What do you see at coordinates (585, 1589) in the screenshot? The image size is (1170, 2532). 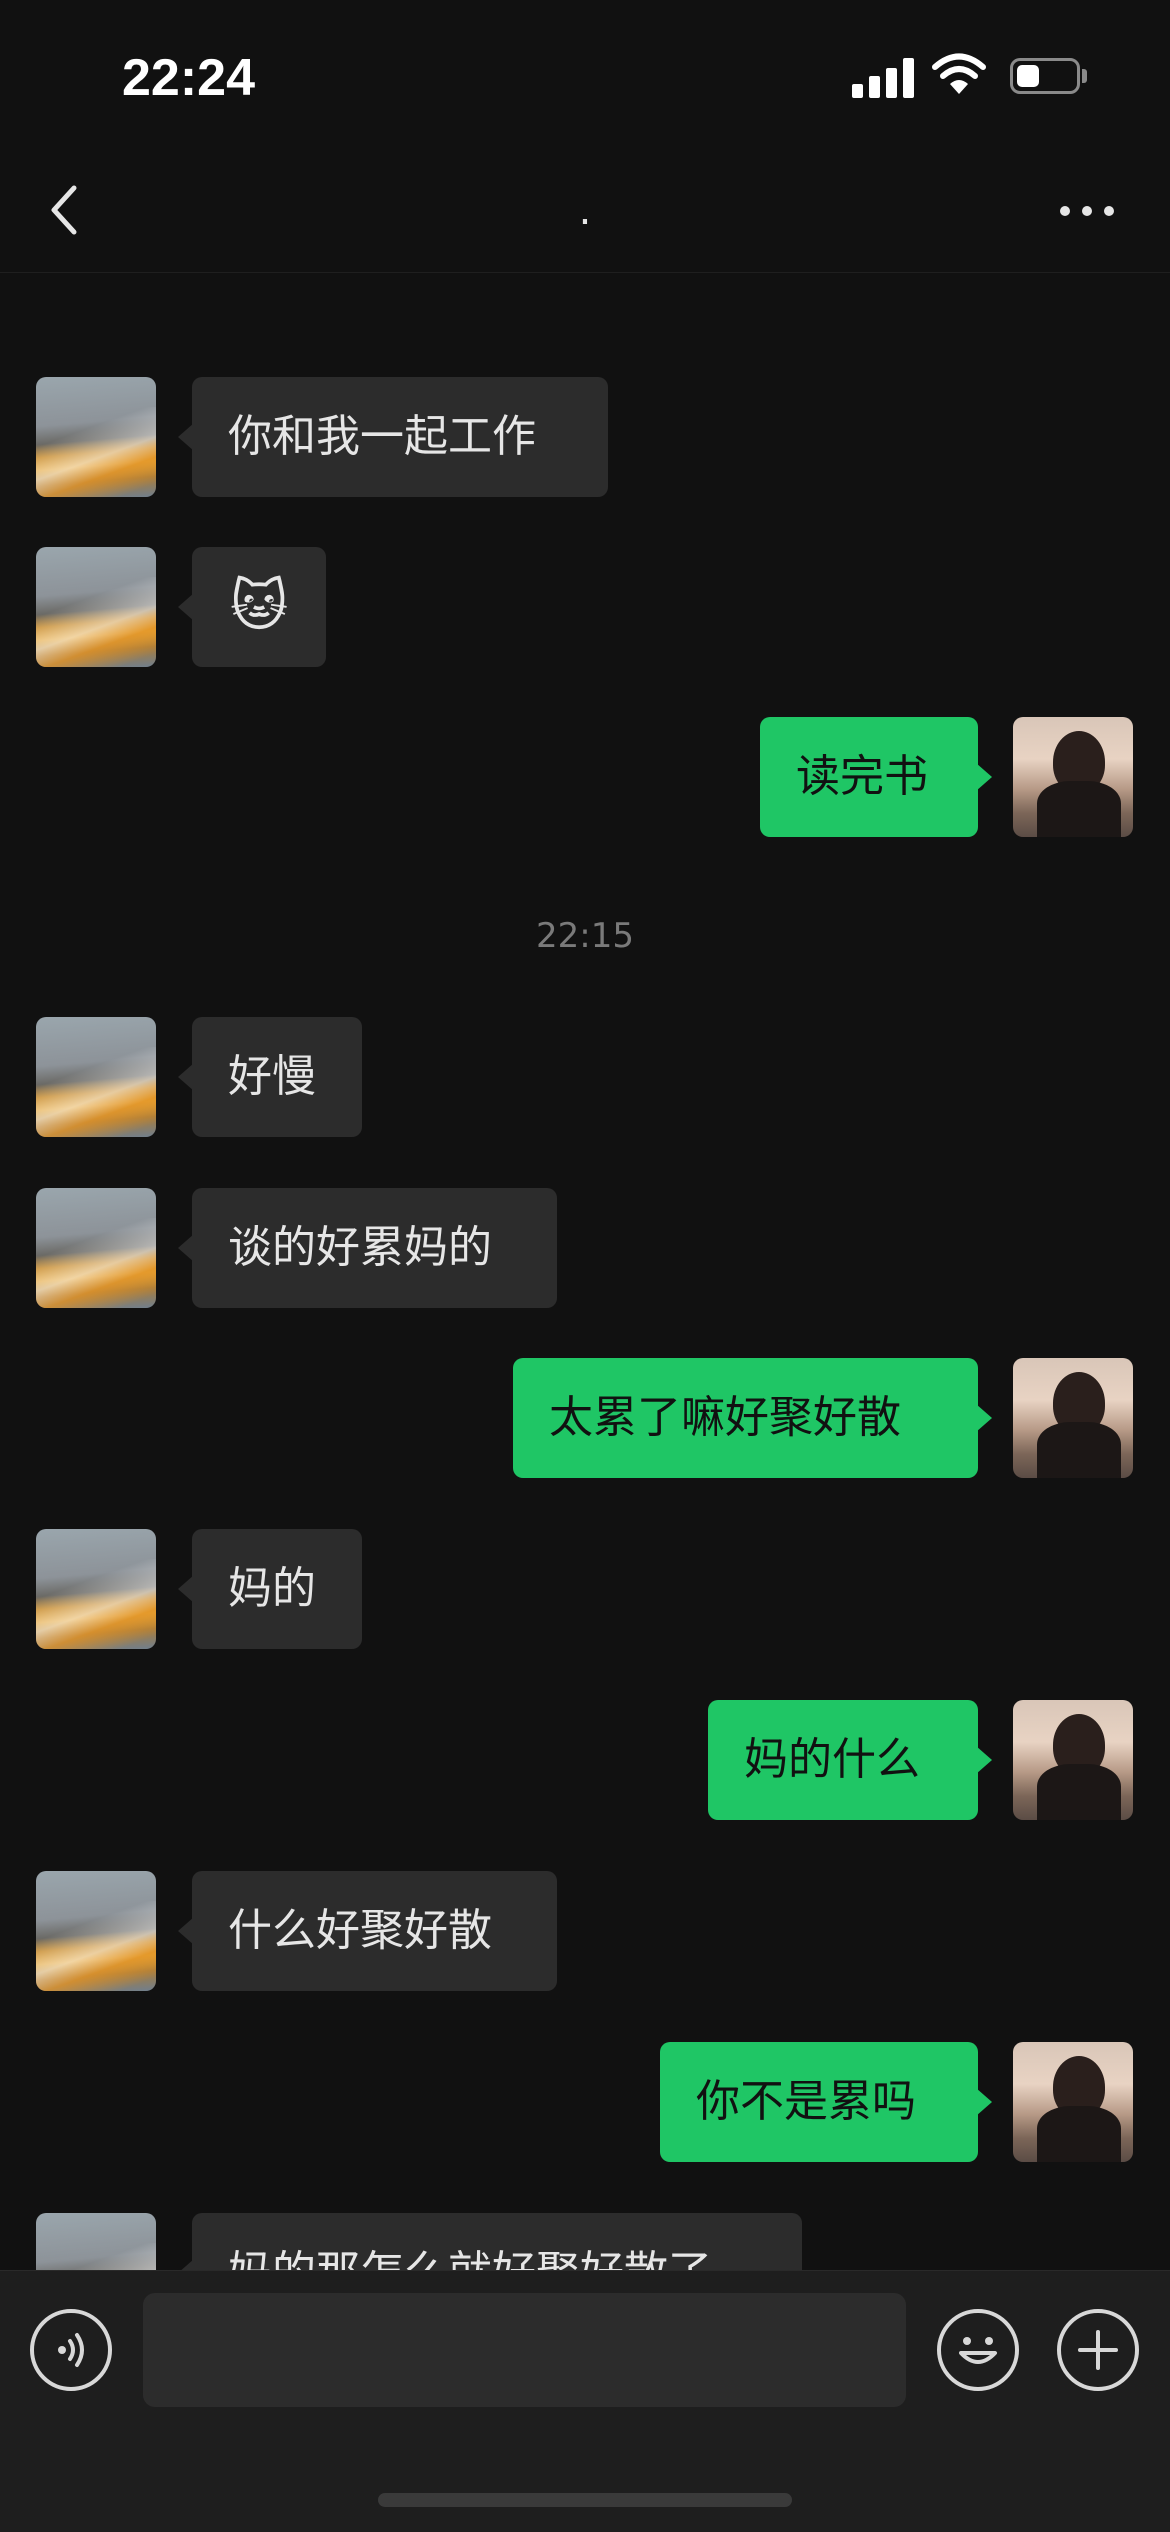 I see `message-row-incoming: 妈的` at bounding box center [585, 1589].